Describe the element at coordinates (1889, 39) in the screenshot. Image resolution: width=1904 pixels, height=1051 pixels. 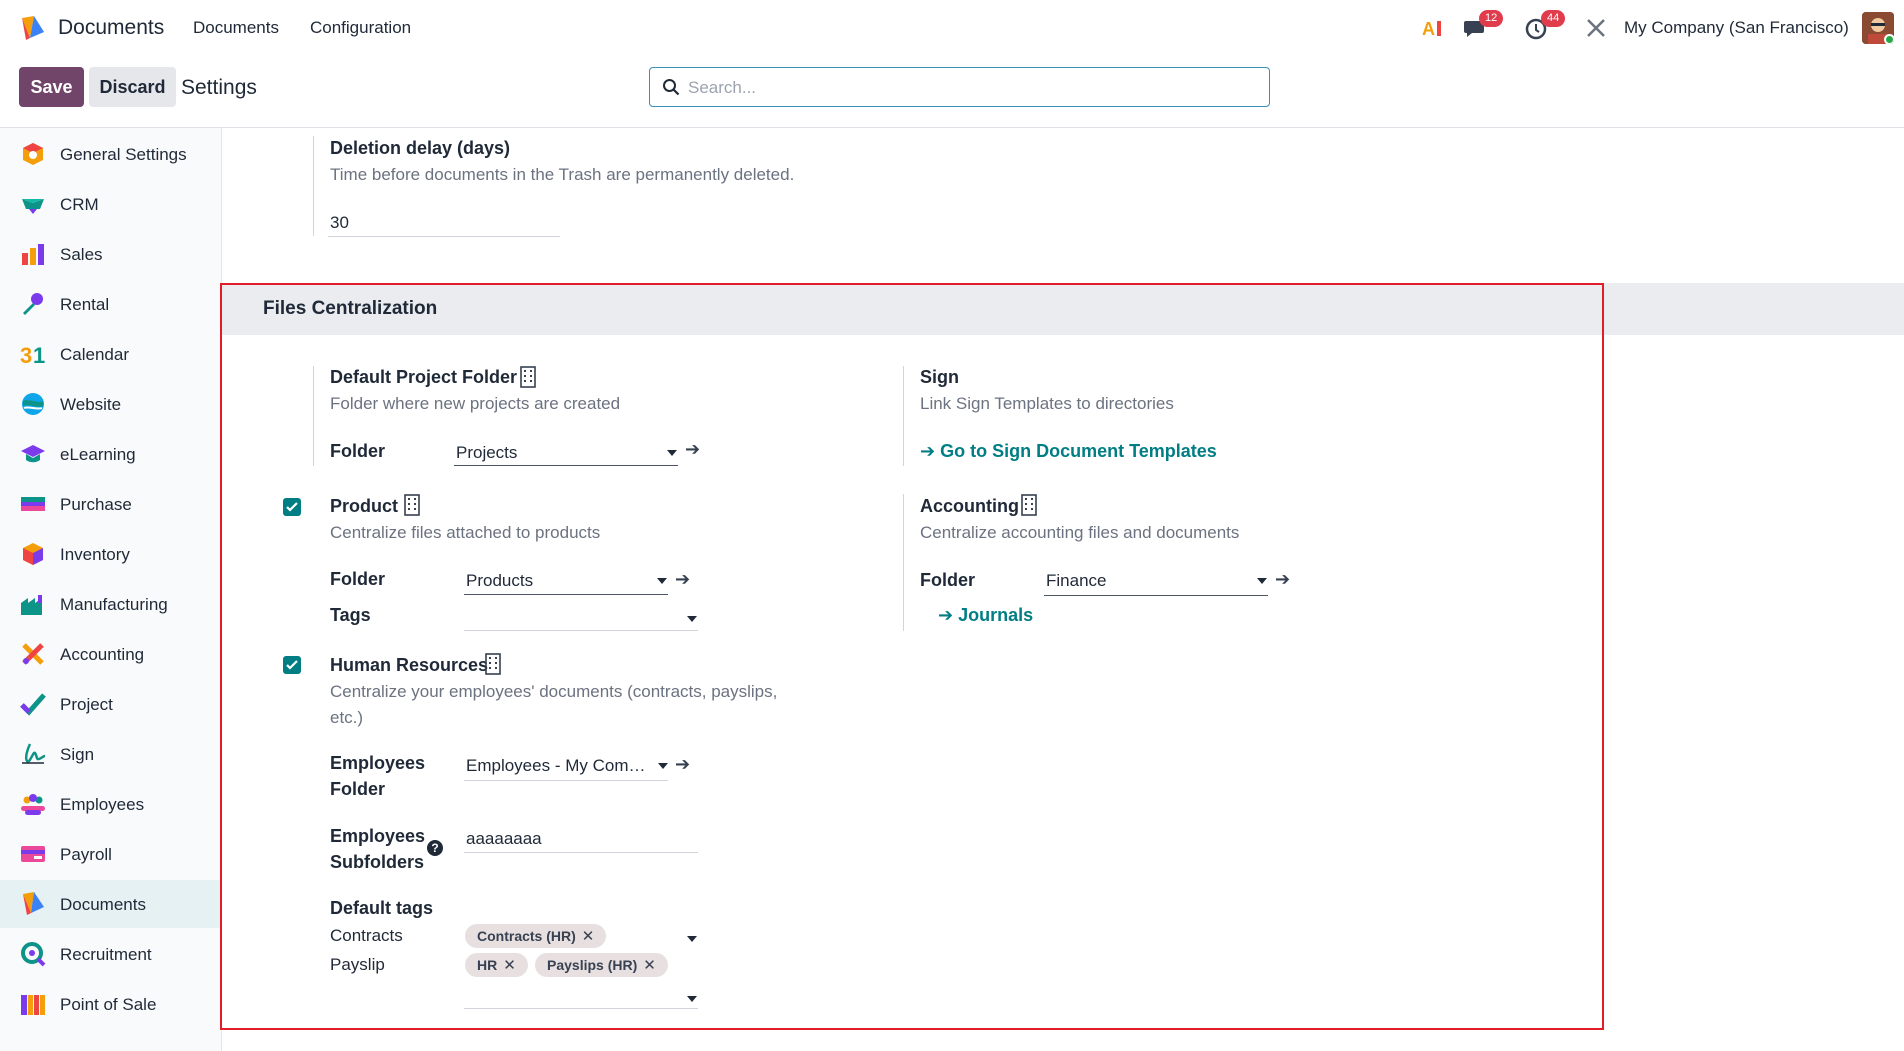
I see `online-status-dot` at that location.